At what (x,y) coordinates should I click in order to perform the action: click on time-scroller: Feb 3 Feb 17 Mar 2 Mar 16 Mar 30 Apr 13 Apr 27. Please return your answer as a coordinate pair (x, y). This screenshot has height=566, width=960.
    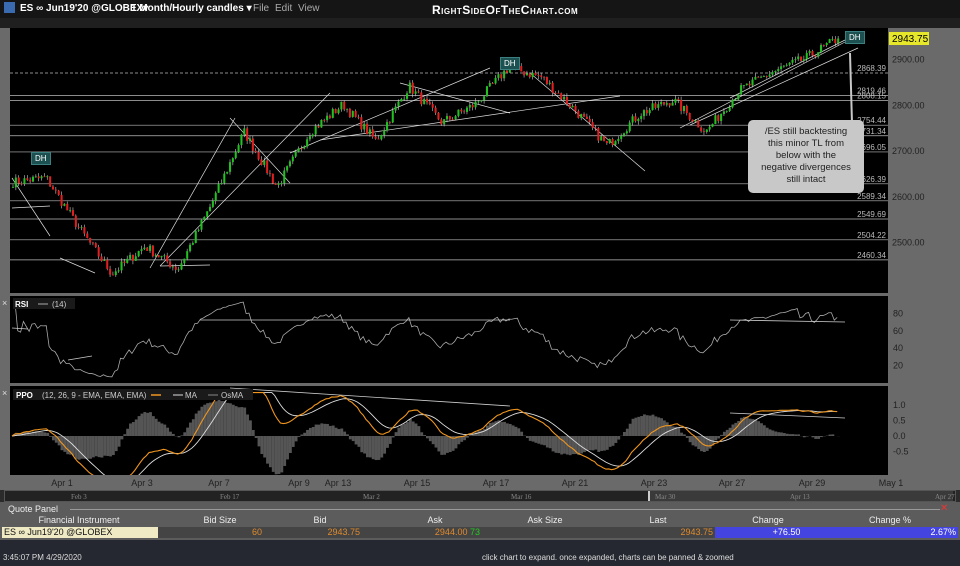
    Looking at the image, I should click on (480, 496).